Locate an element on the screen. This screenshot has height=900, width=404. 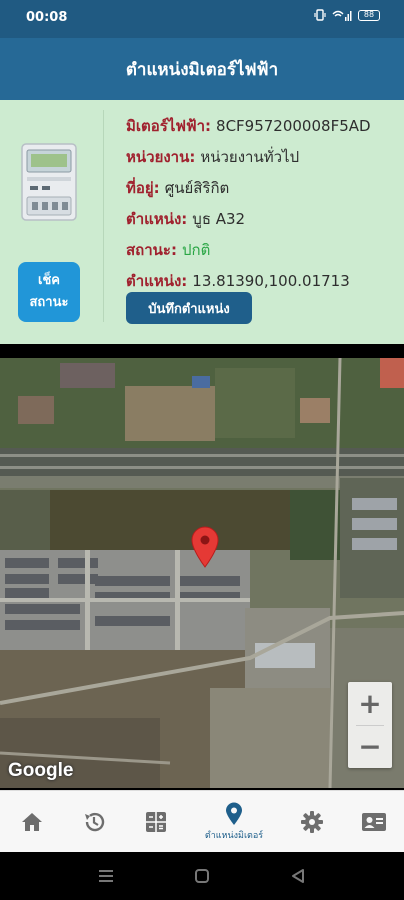
status-bar: 00:08 88 is located at coordinates (202, 19).